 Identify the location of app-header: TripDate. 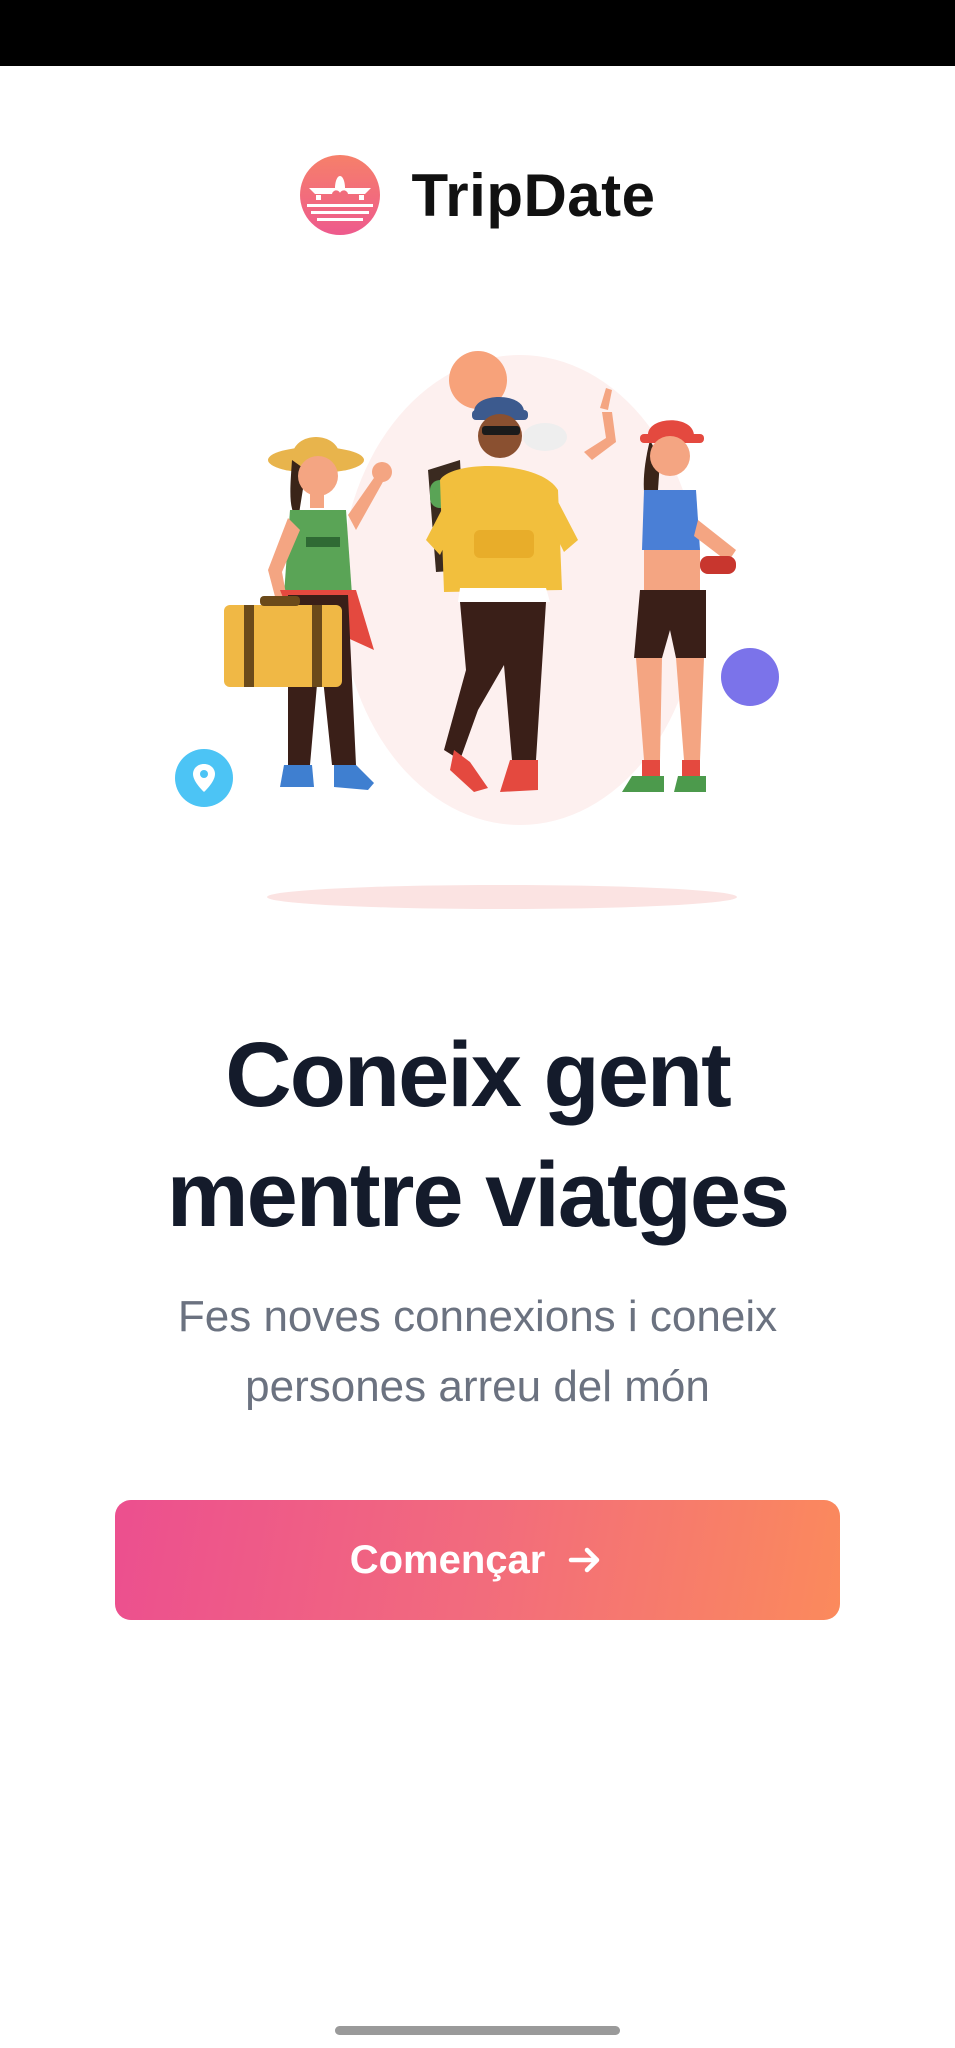
(477, 195).